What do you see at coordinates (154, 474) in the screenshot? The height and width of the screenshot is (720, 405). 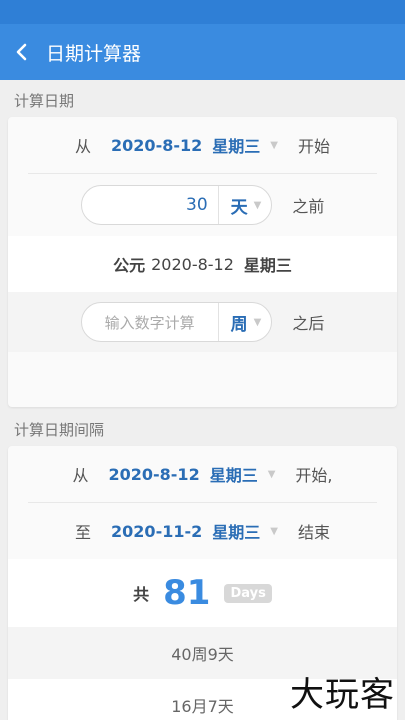 I see `interval-start-date: 2020-8-12` at bounding box center [154, 474].